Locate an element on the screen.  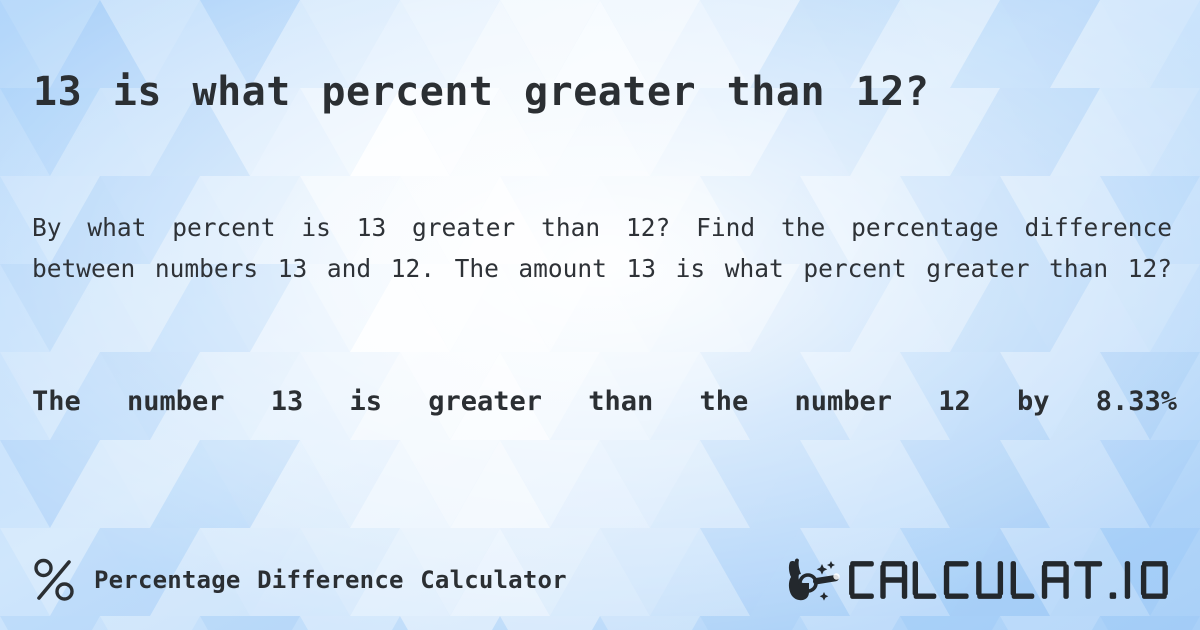
magic-wand-hand-icon is located at coordinates (814, 579).